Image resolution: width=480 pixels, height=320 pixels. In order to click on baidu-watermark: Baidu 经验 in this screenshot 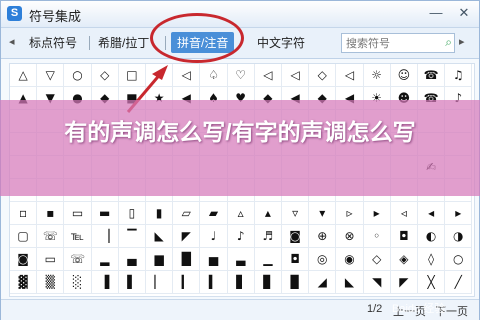, I will do `click(419, 309)`.